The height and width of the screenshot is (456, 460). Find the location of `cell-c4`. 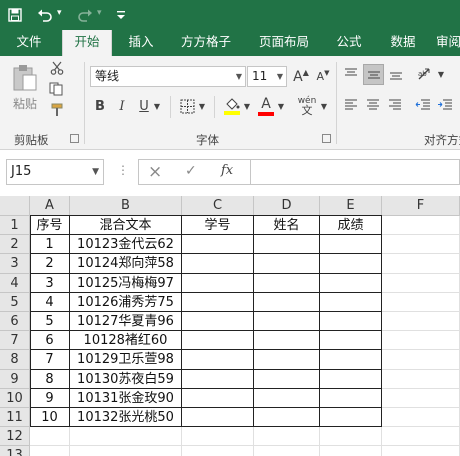

cell-c4 is located at coordinates (218, 283).